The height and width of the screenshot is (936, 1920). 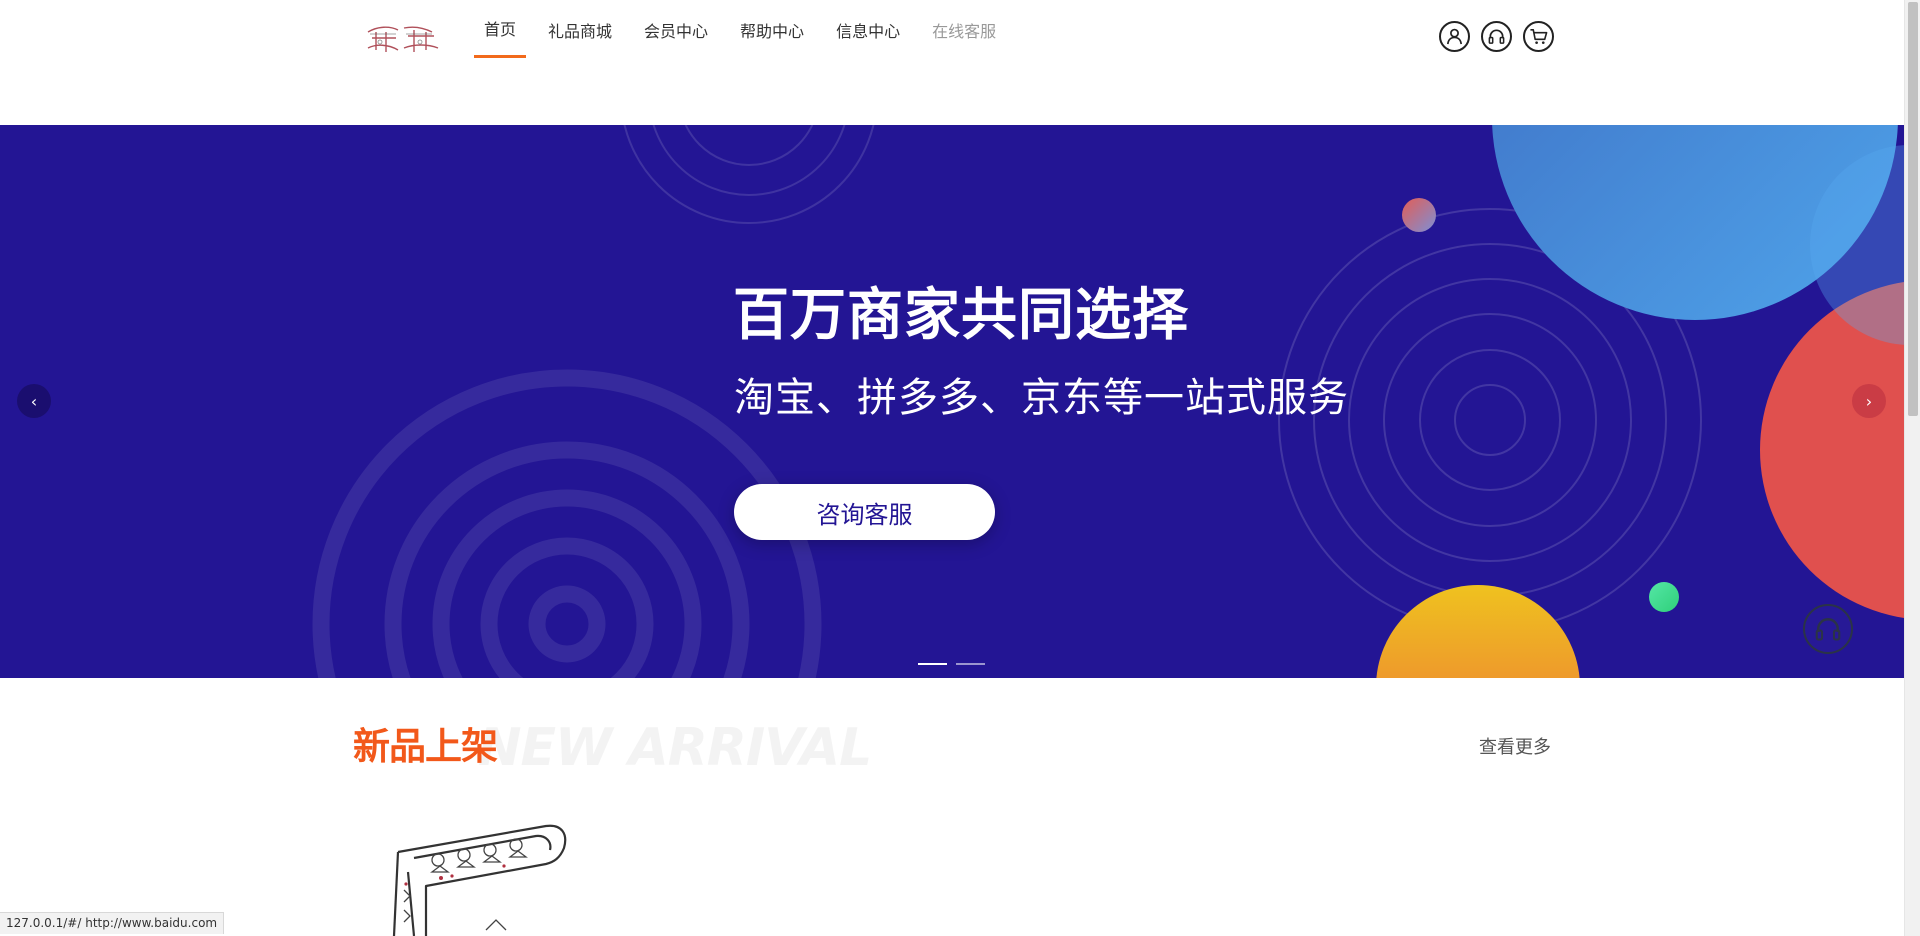 I want to click on site-header: 首页 礼品商城 会员中心 帮助中心 信息中心 在线客服, so click(x=952, y=62).